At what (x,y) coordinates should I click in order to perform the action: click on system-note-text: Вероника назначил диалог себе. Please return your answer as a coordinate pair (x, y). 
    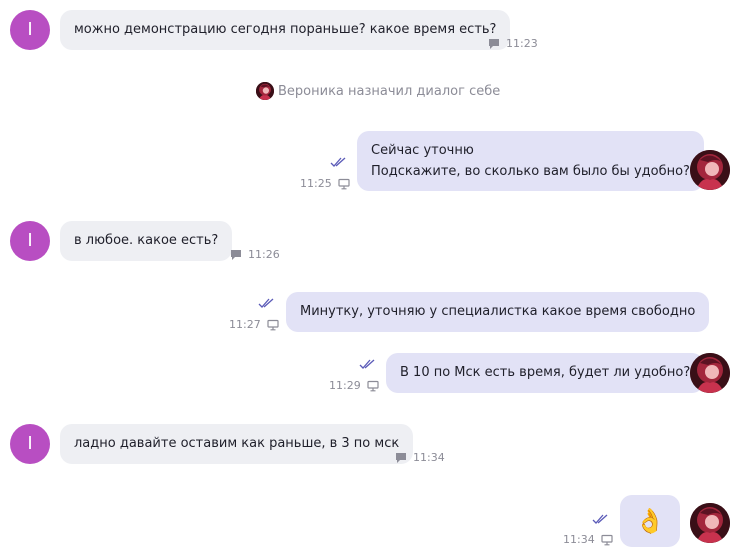
    Looking at the image, I should click on (389, 91).